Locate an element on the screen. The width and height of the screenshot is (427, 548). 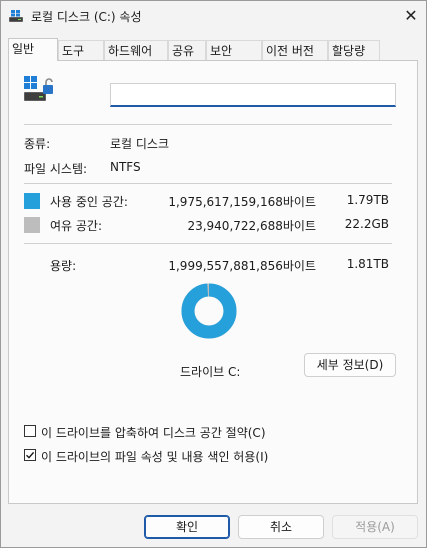
tab-general: 일반 is located at coordinates (33, 49).